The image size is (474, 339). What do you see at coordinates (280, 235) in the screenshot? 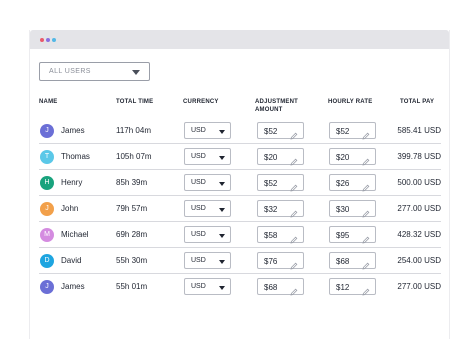
I see `adjustment-amount-field: $58` at bounding box center [280, 235].